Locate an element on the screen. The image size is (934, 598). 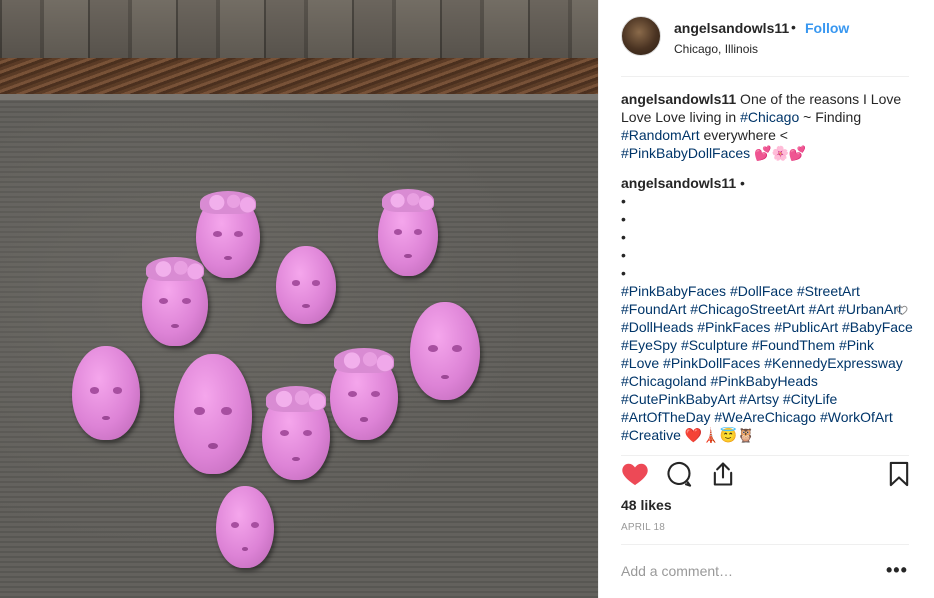
hashtag-link: #PinkFaces is located at coordinates (733, 327).